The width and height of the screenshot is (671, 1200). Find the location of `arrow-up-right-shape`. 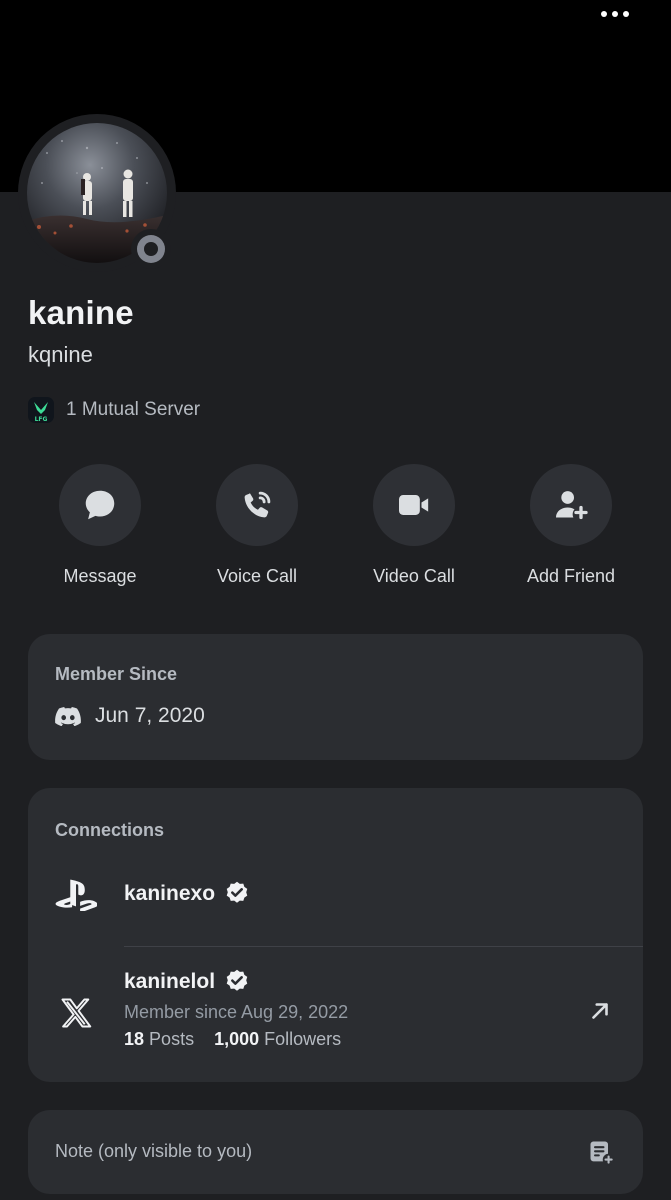

arrow-up-right-shape is located at coordinates (600, 1011).